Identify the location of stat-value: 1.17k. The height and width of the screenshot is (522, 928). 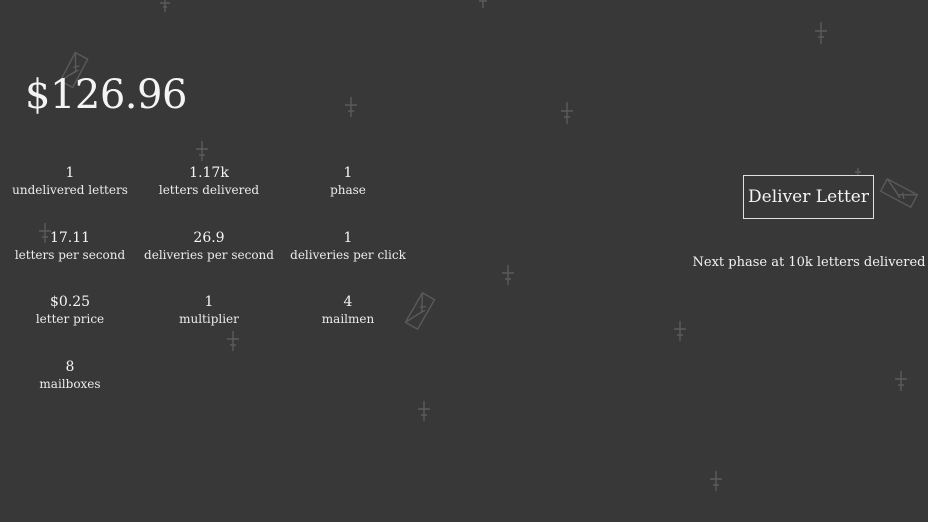
(209, 173).